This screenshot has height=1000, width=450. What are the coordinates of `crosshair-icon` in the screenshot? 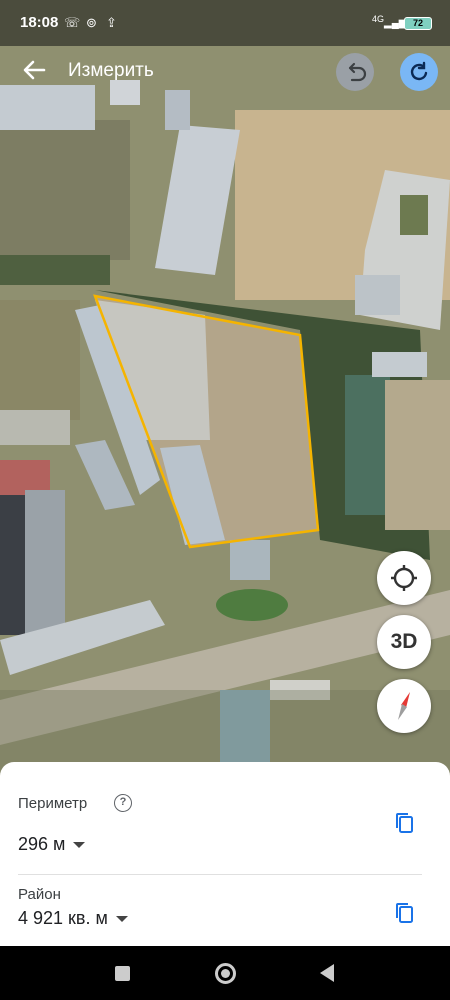 It's located at (404, 578).